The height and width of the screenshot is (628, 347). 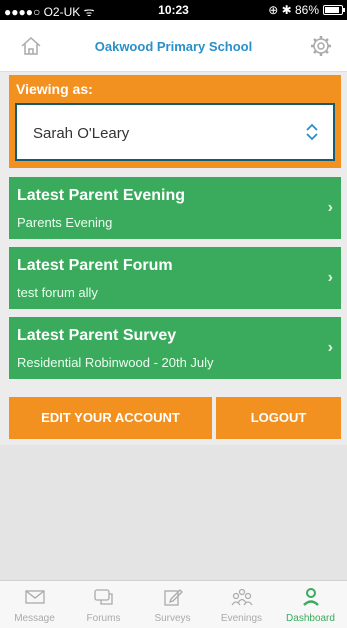 I want to click on gear-icon, so click(x=321, y=46).